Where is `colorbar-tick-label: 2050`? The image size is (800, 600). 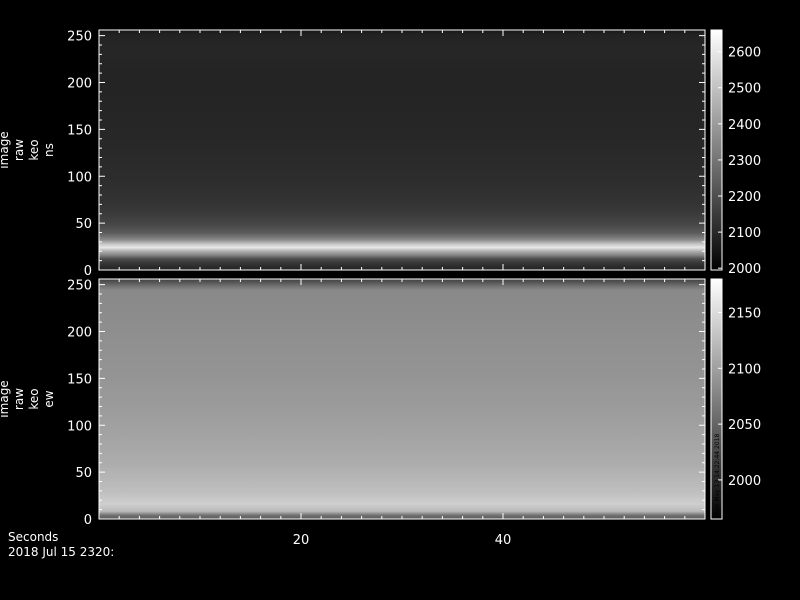 colorbar-tick-label: 2050 is located at coordinates (744, 425).